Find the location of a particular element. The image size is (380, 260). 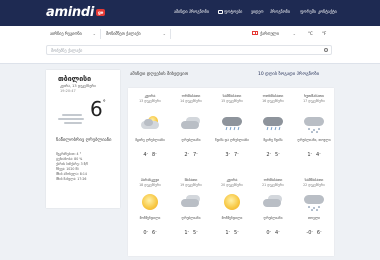

georgia-flag-icon is located at coordinates (255, 33).